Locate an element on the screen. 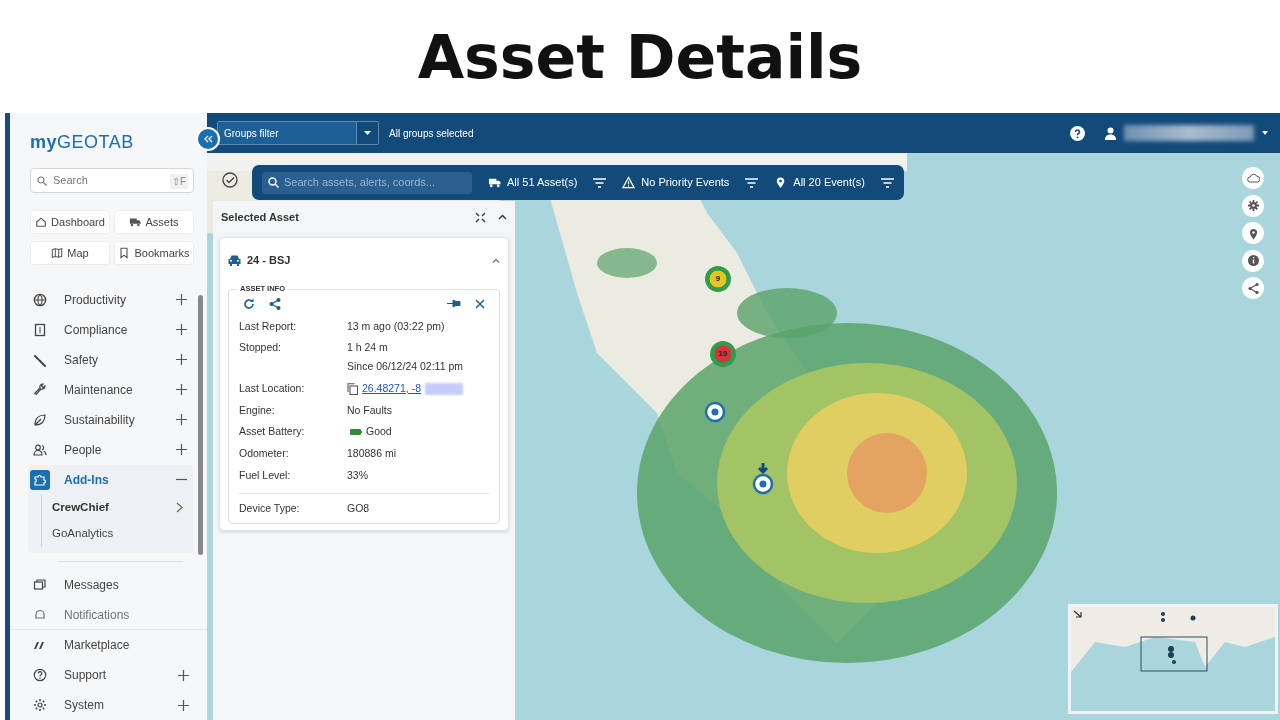 The width and height of the screenshot is (1280, 720). user-menu-button is located at coordinates (1186, 133).